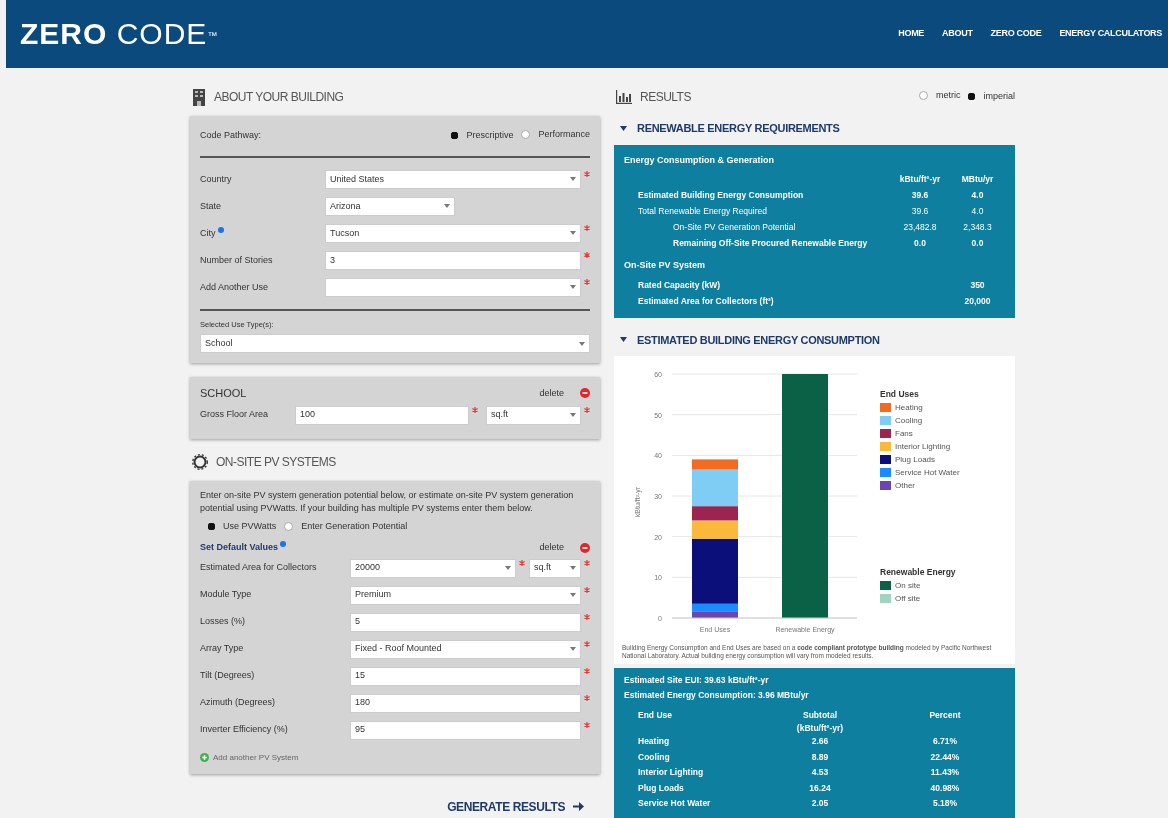 The image size is (1168, 818). Describe the element at coordinates (453, 260) in the screenshot. I see `input-field: 3` at that location.